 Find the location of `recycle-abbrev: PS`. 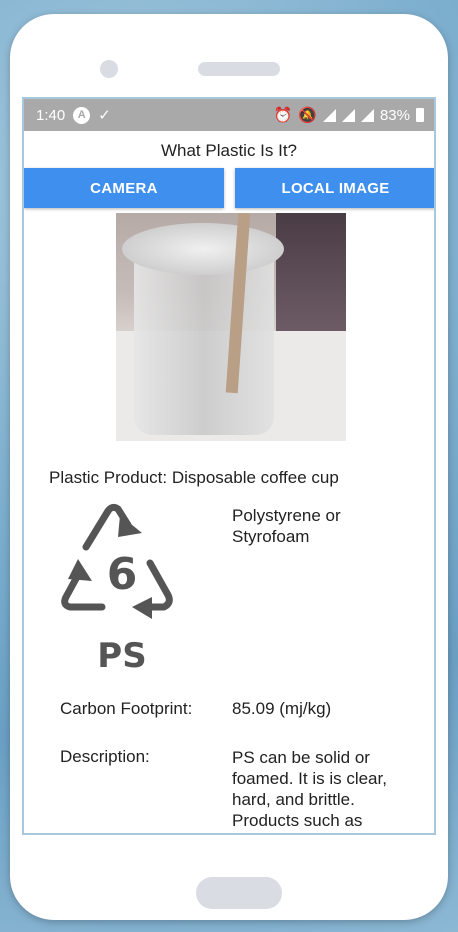

recycle-abbrev: PS is located at coordinates (121, 656).